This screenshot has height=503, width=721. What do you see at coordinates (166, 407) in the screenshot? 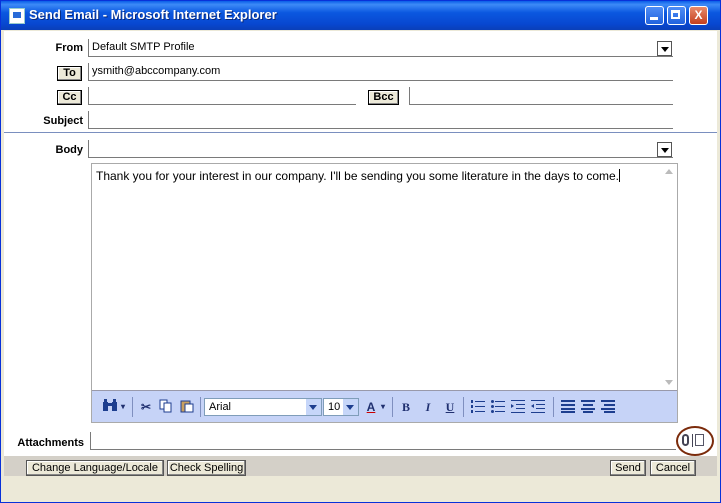
I see `copy-icon` at bounding box center [166, 407].